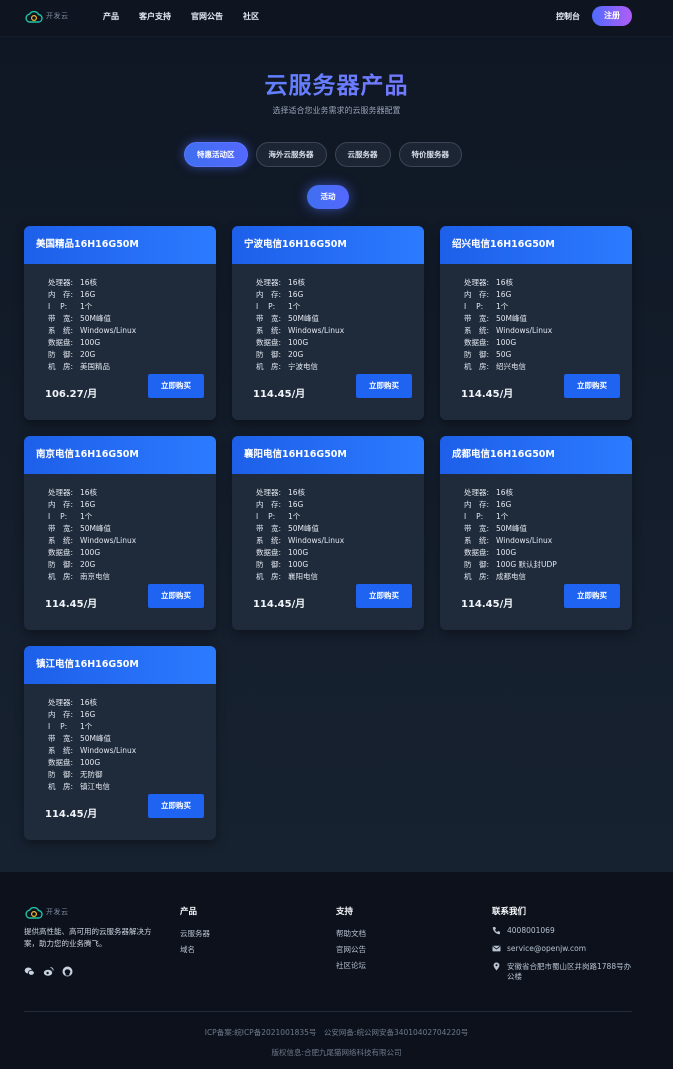  I want to click on top-navbar: 开发云 产品 客户支持 官网公告 社区 控制台 注册, so click(336, 18).